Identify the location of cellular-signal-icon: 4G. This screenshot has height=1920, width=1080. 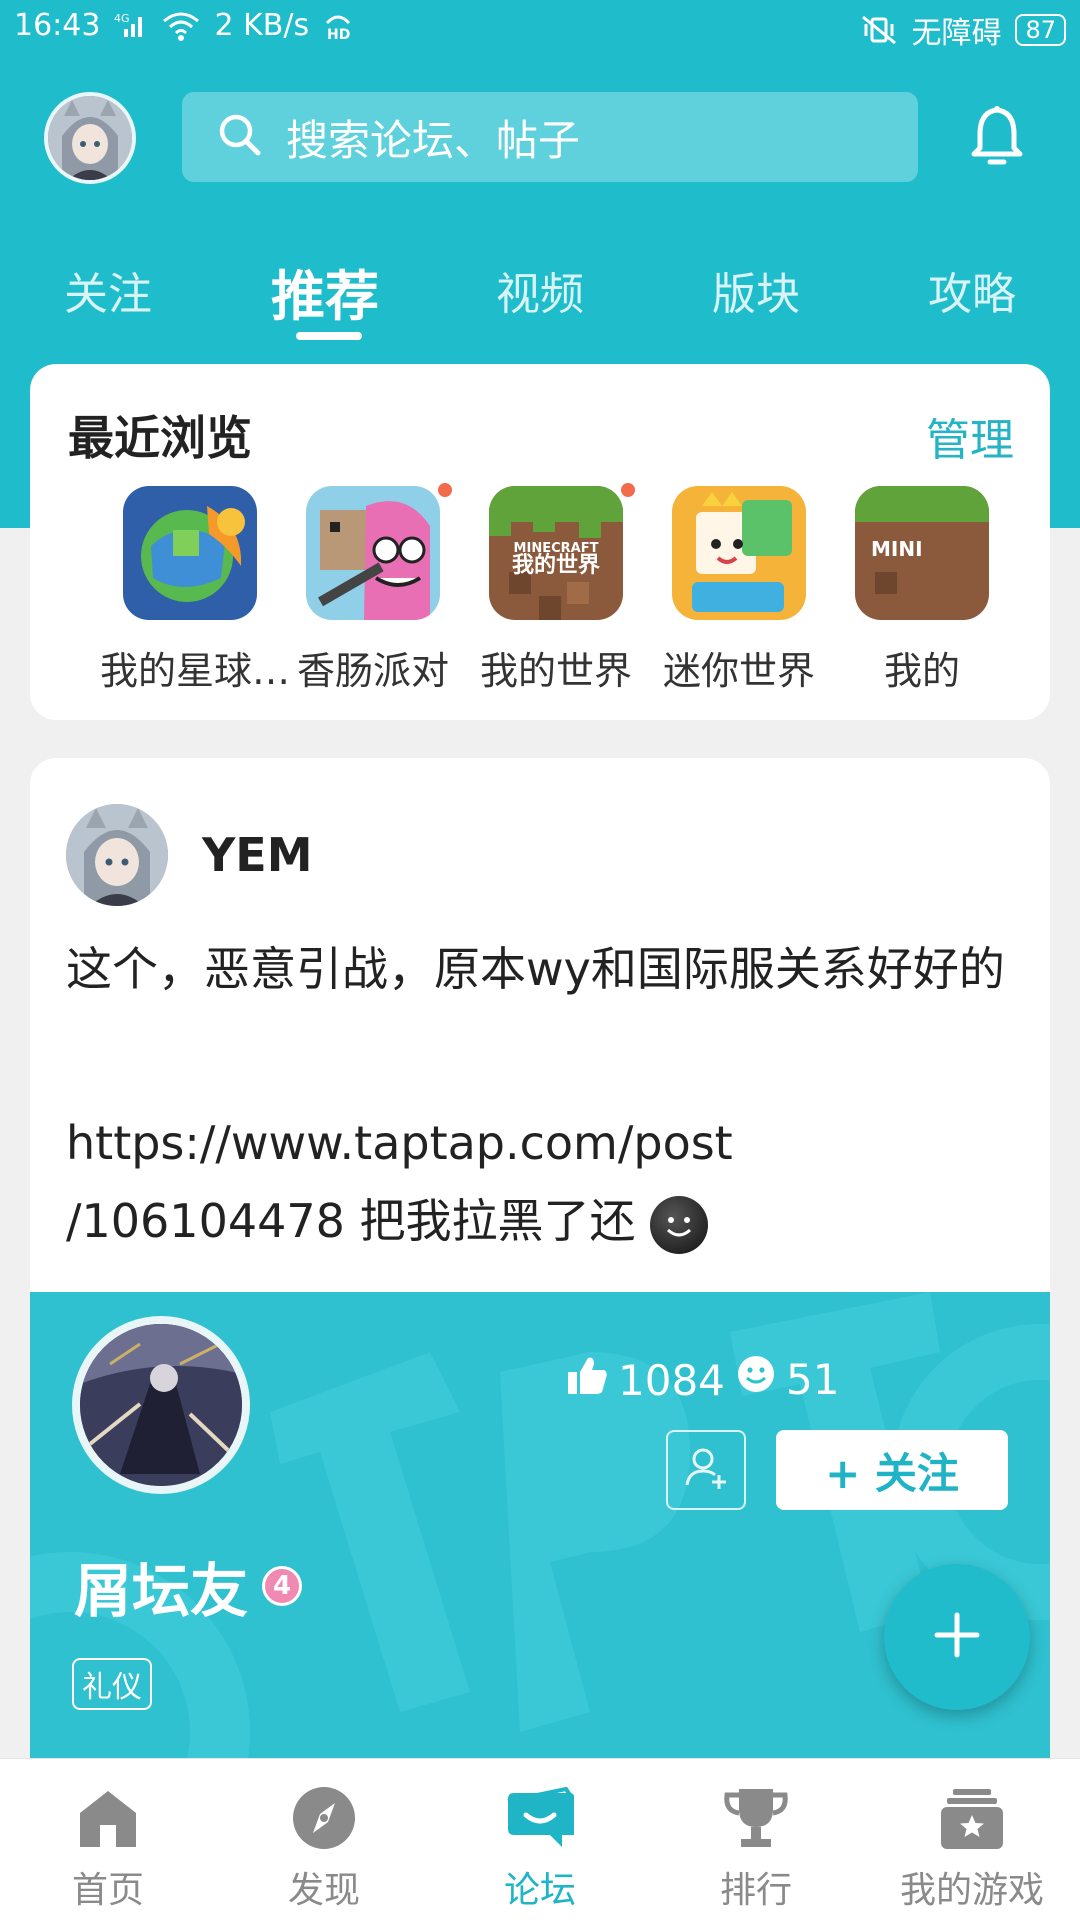
(131, 26).